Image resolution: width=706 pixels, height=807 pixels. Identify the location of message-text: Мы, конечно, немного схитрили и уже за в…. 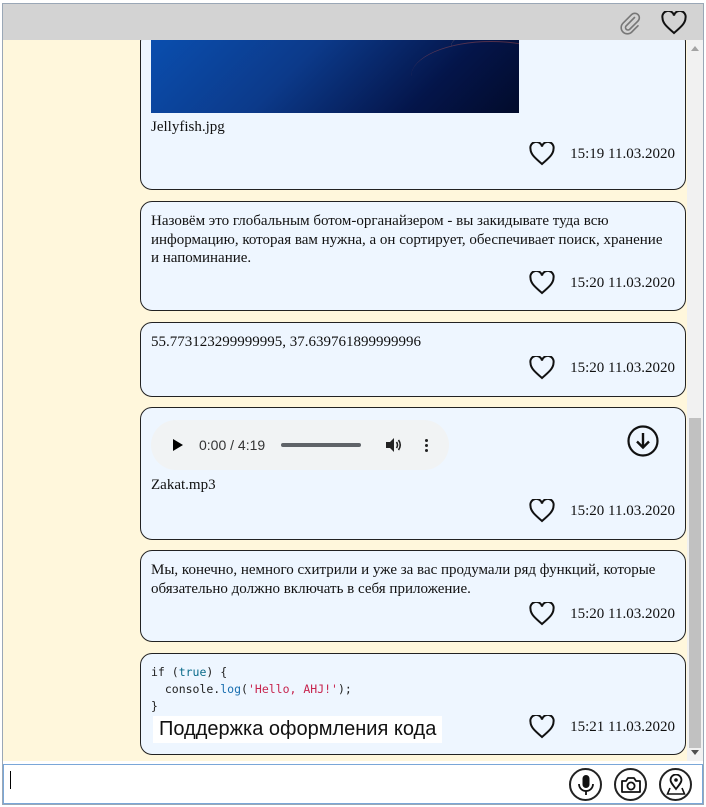
(413, 596).